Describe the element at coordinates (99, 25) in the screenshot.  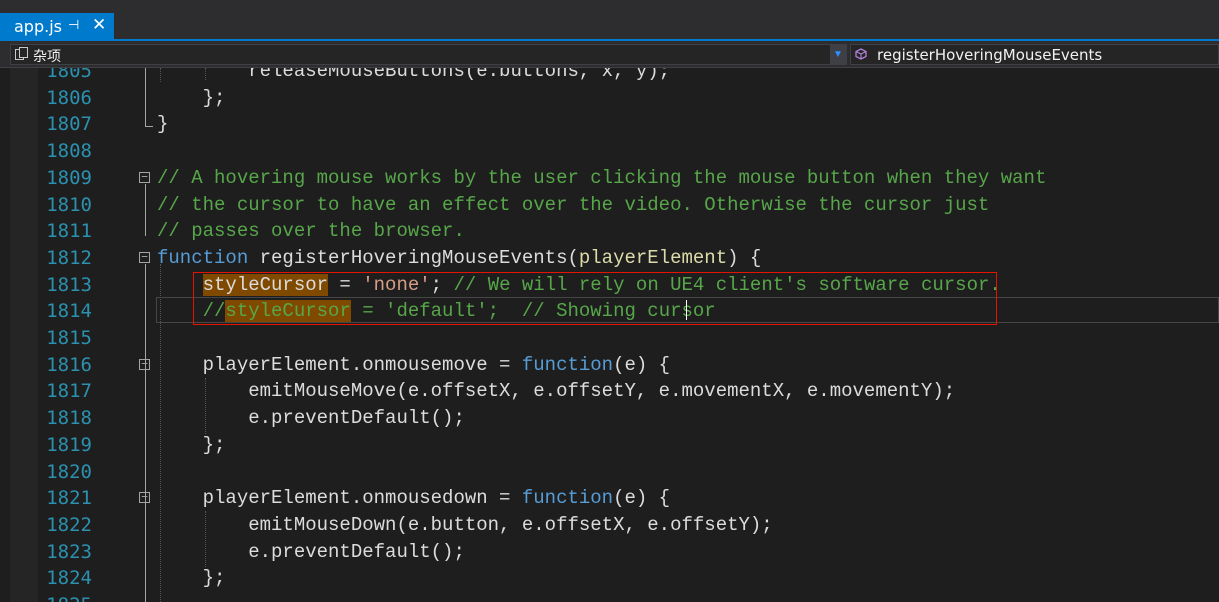
I see `close-icon: ✕` at that location.